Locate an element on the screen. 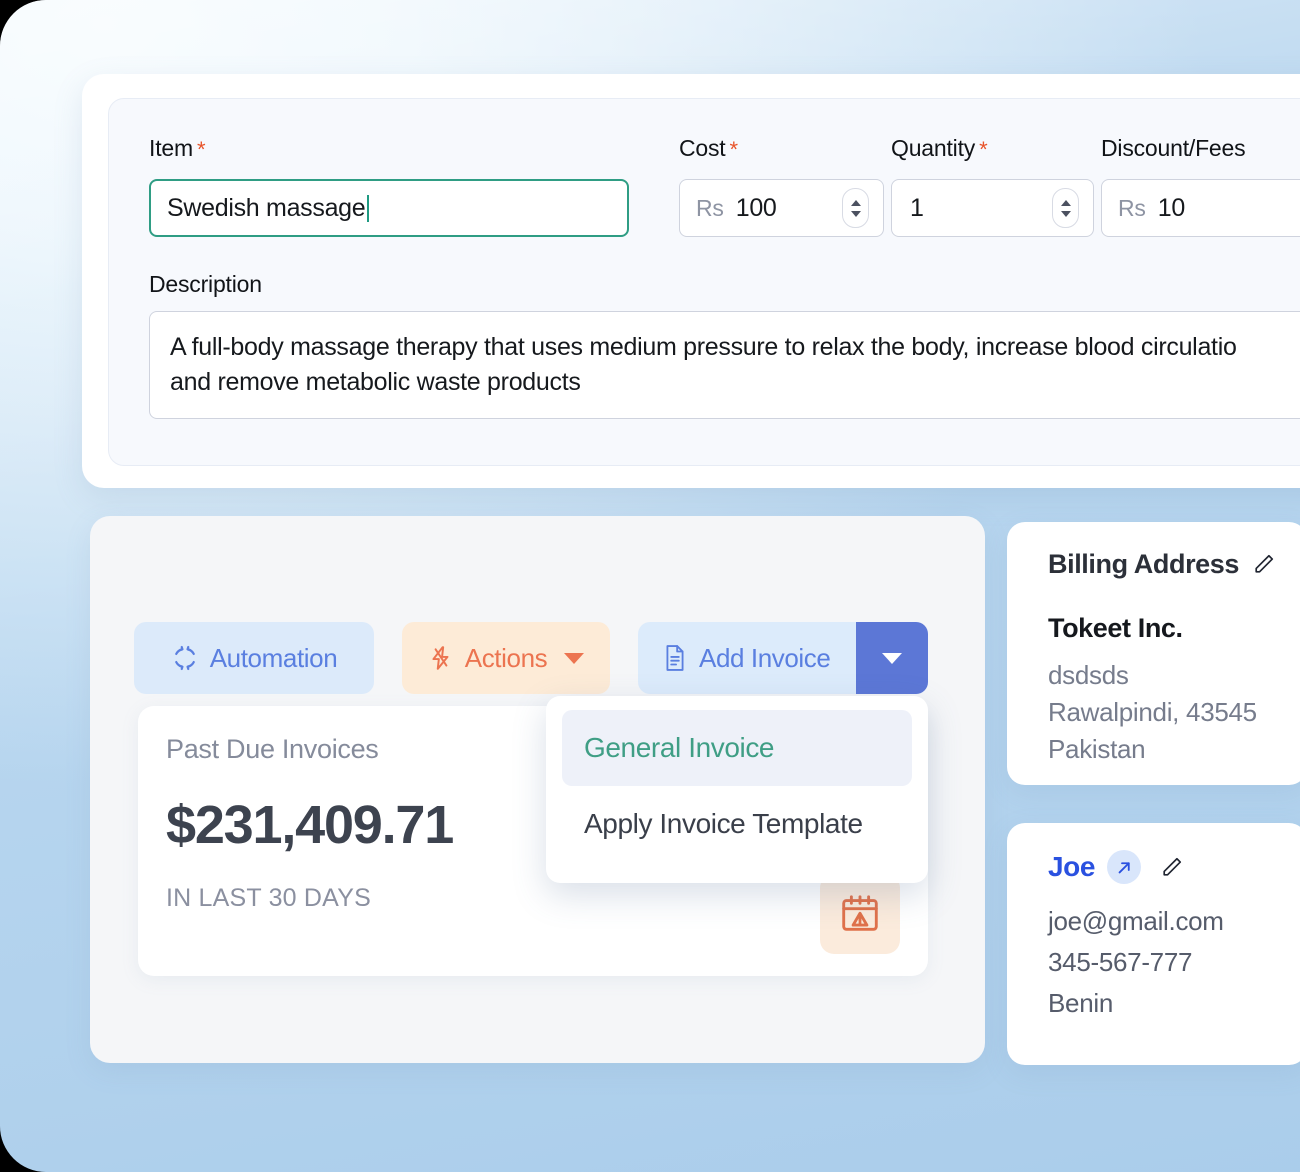  item-label-text: Item is located at coordinates (171, 148).